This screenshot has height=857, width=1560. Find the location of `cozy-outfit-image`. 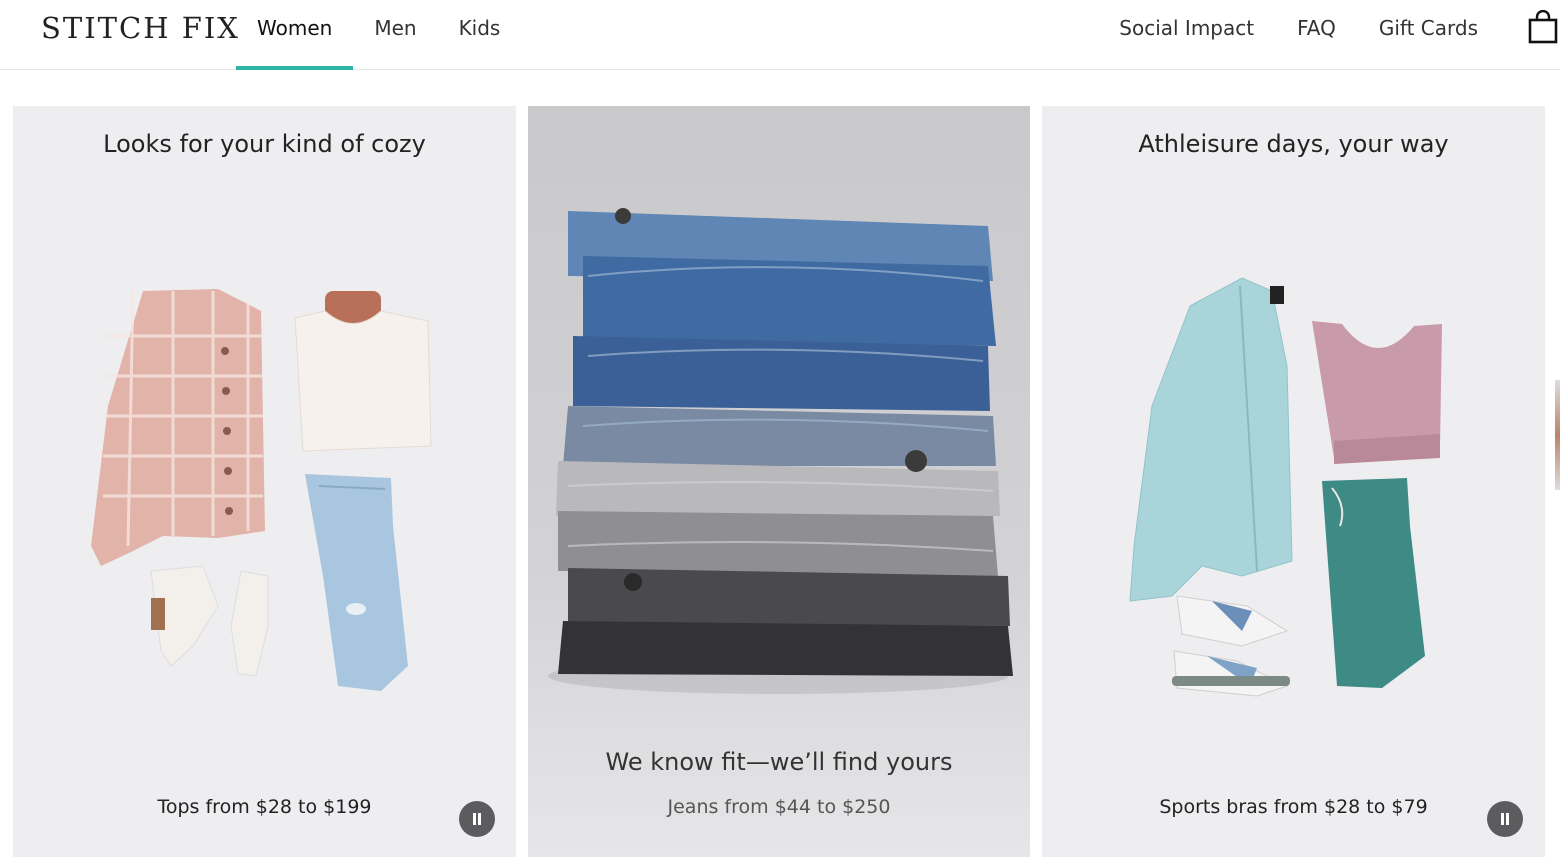

cozy-outfit-image is located at coordinates (261, 490).